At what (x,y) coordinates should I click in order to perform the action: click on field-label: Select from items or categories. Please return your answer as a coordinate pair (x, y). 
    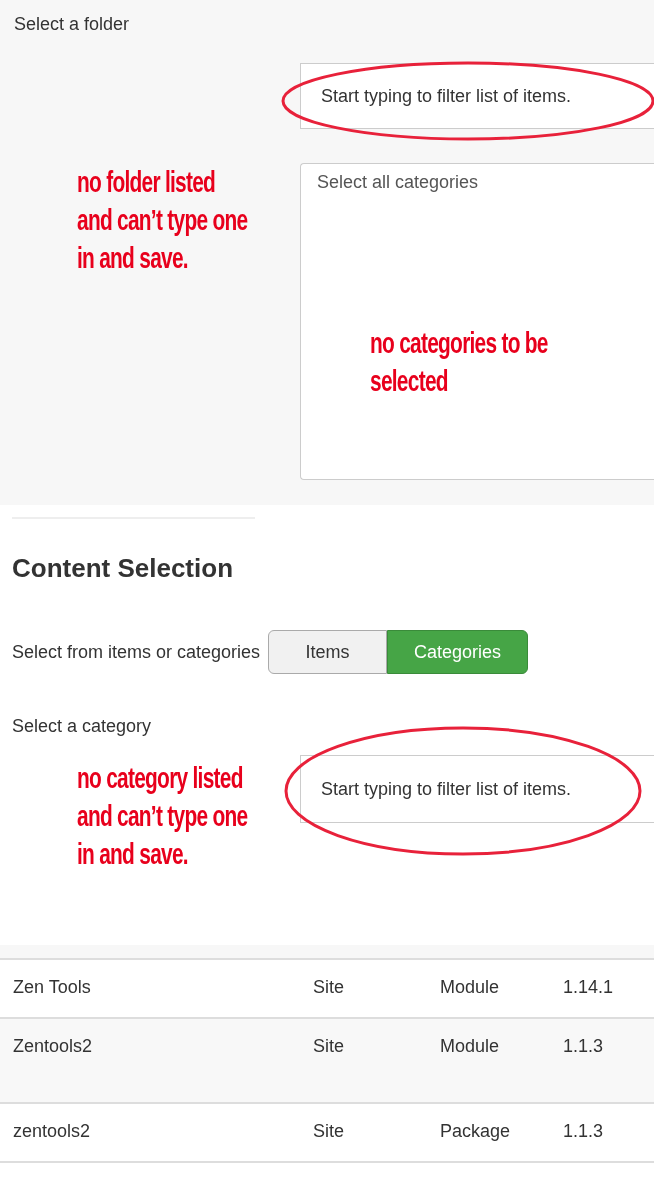
    Looking at the image, I should click on (136, 652).